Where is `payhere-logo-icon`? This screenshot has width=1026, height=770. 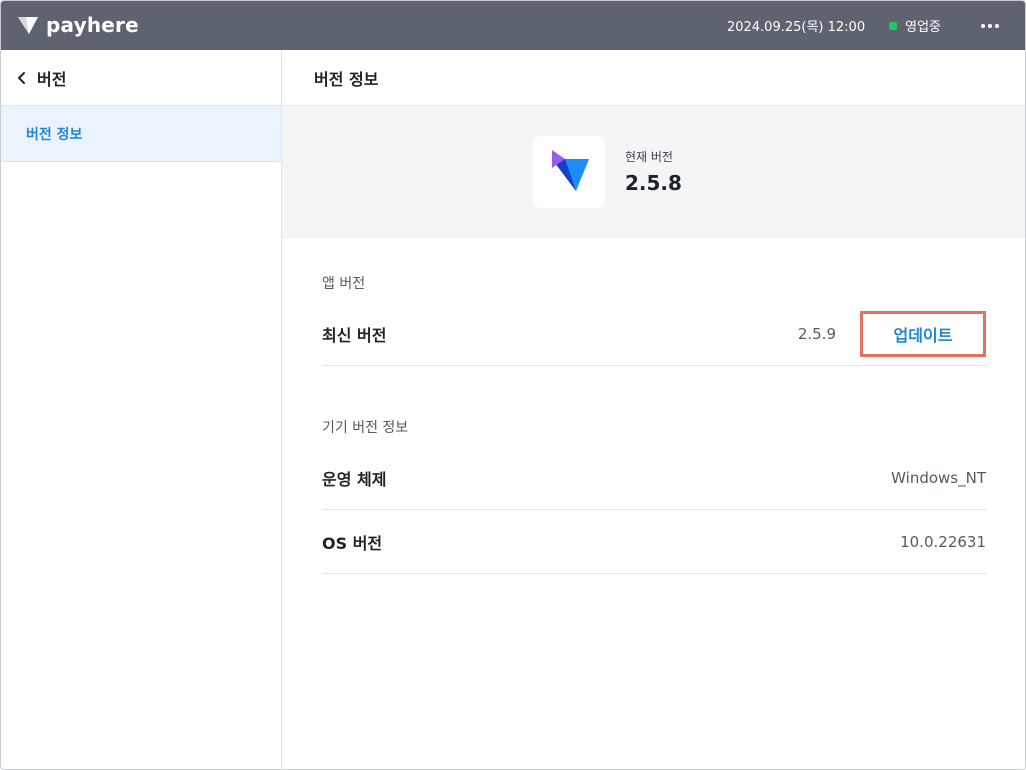
payhere-logo-icon is located at coordinates (28, 25).